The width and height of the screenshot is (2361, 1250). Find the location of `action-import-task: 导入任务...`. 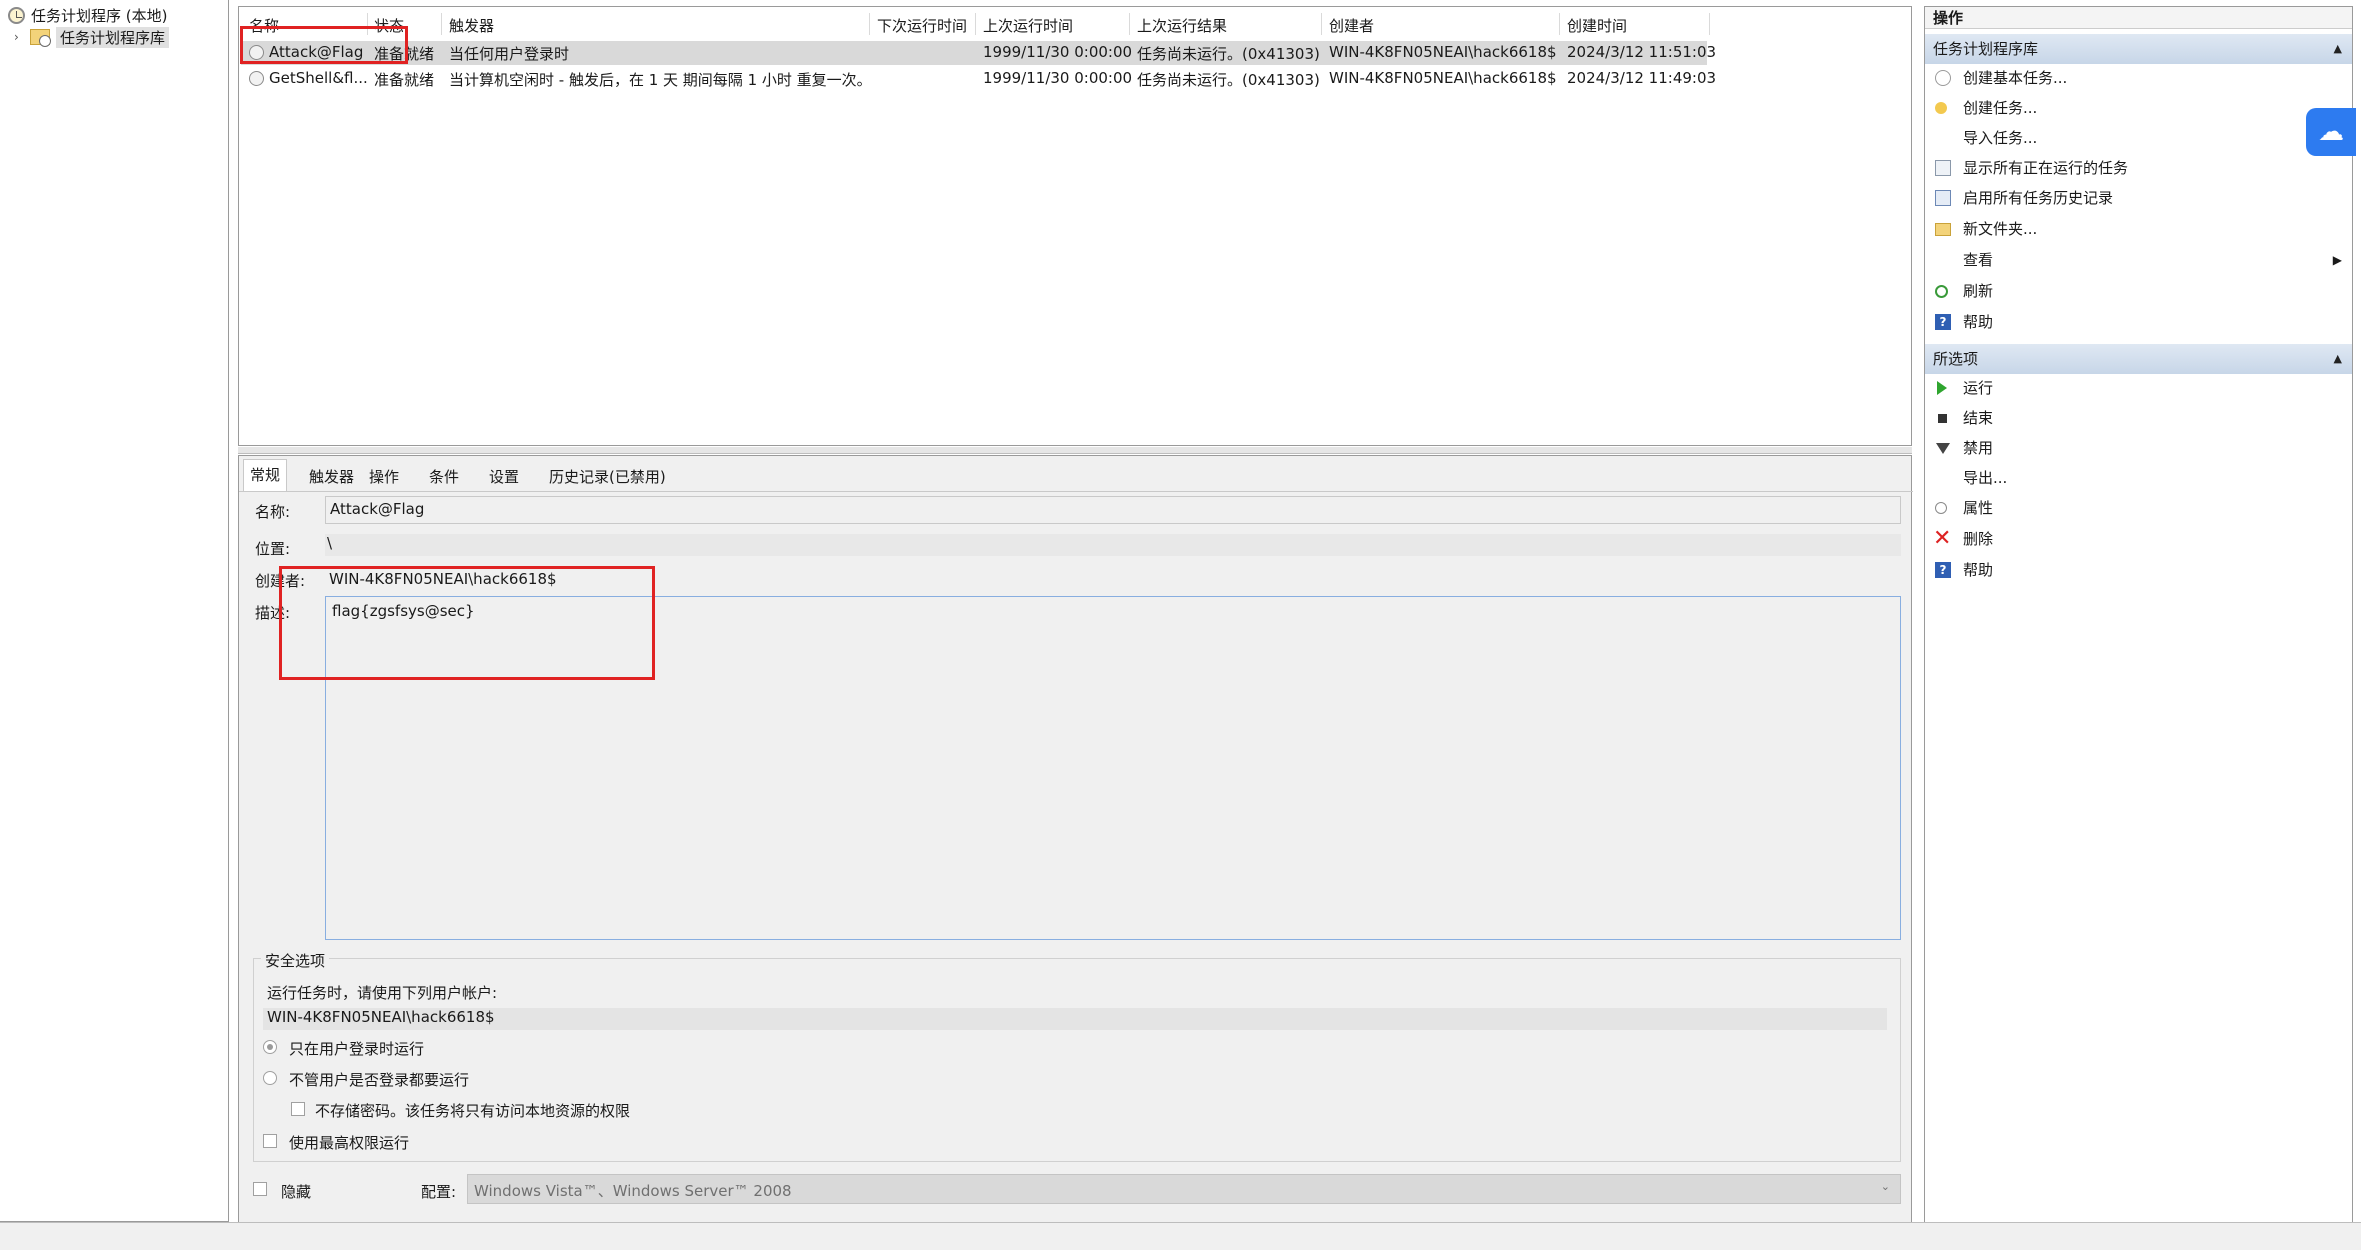

action-import-task: 导入任务... is located at coordinates (2138, 138).